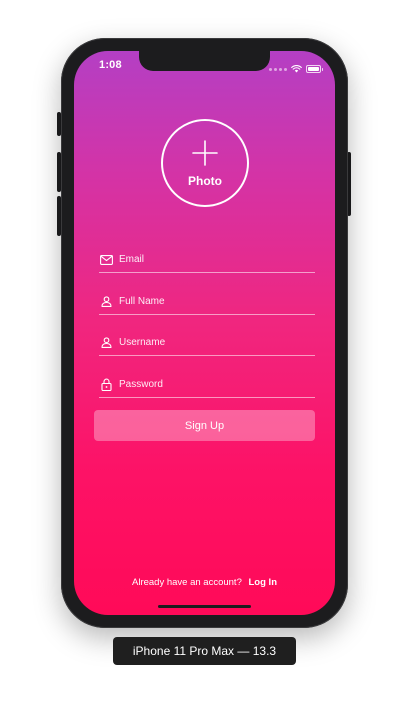 This screenshot has width=409, height=701. Describe the element at coordinates (110, 65) in the screenshot. I see `status-time: 1:08` at that location.